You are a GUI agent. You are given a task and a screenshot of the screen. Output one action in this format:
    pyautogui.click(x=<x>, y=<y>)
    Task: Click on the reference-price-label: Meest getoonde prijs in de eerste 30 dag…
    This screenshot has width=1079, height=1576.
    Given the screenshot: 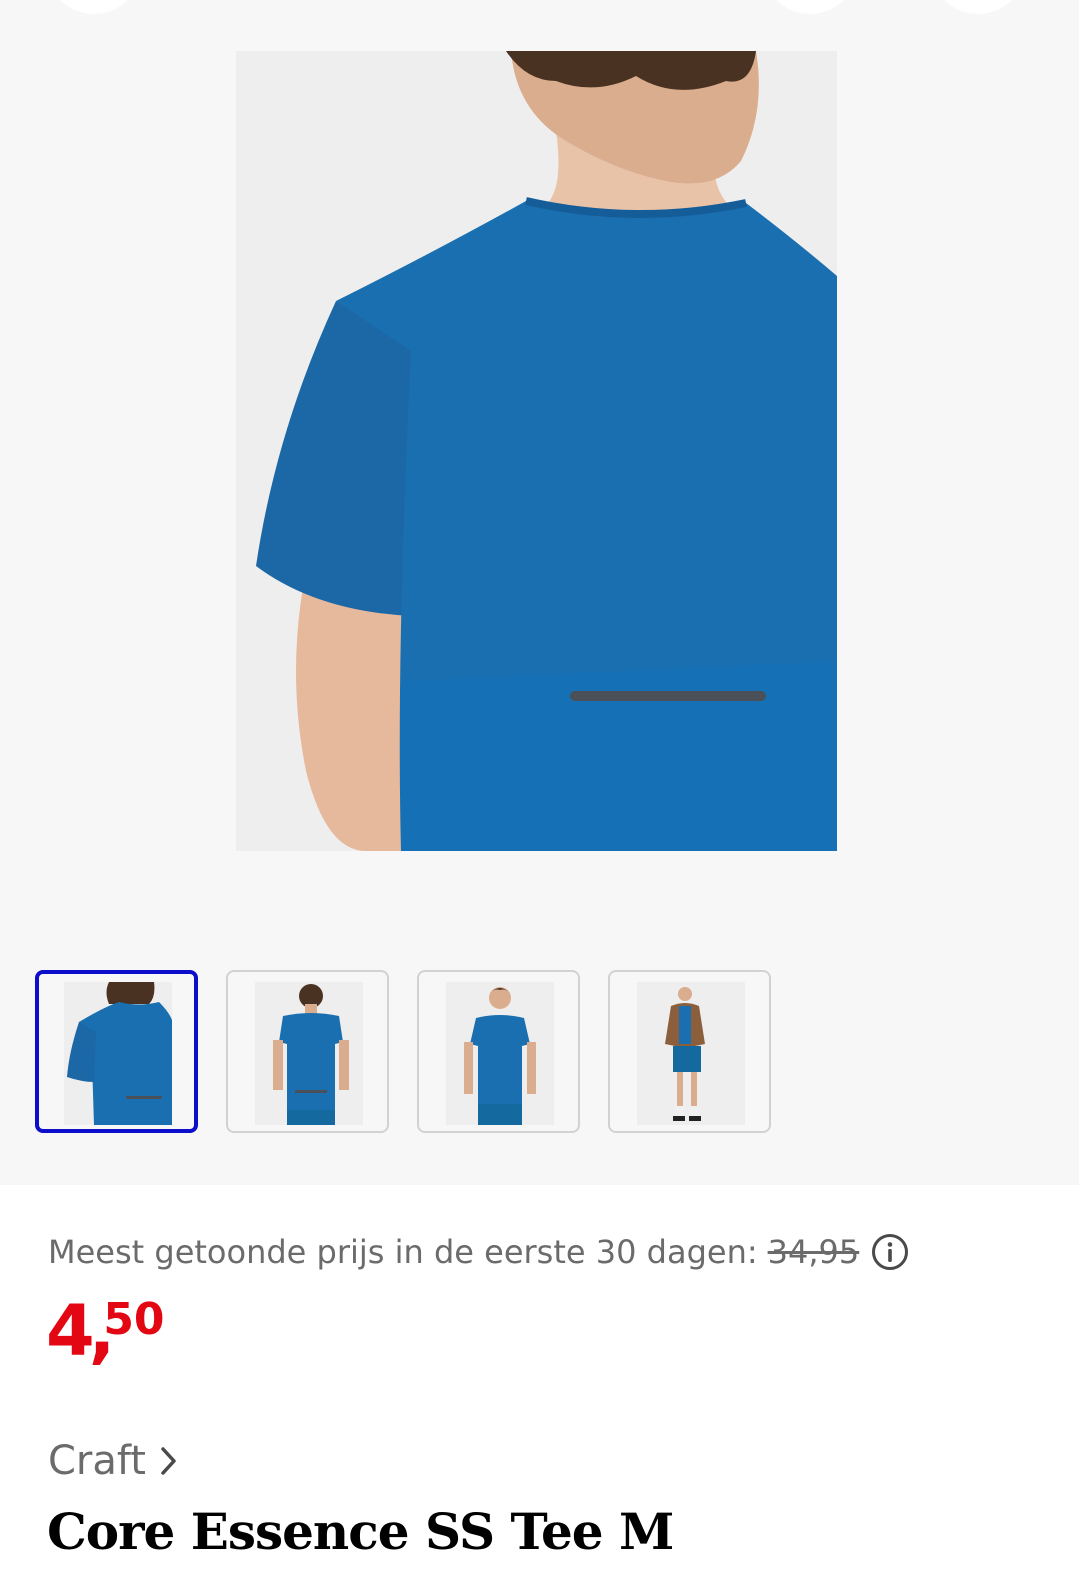 What is the action you would take?
    pyautogui.click(x=403, y=1252)
    